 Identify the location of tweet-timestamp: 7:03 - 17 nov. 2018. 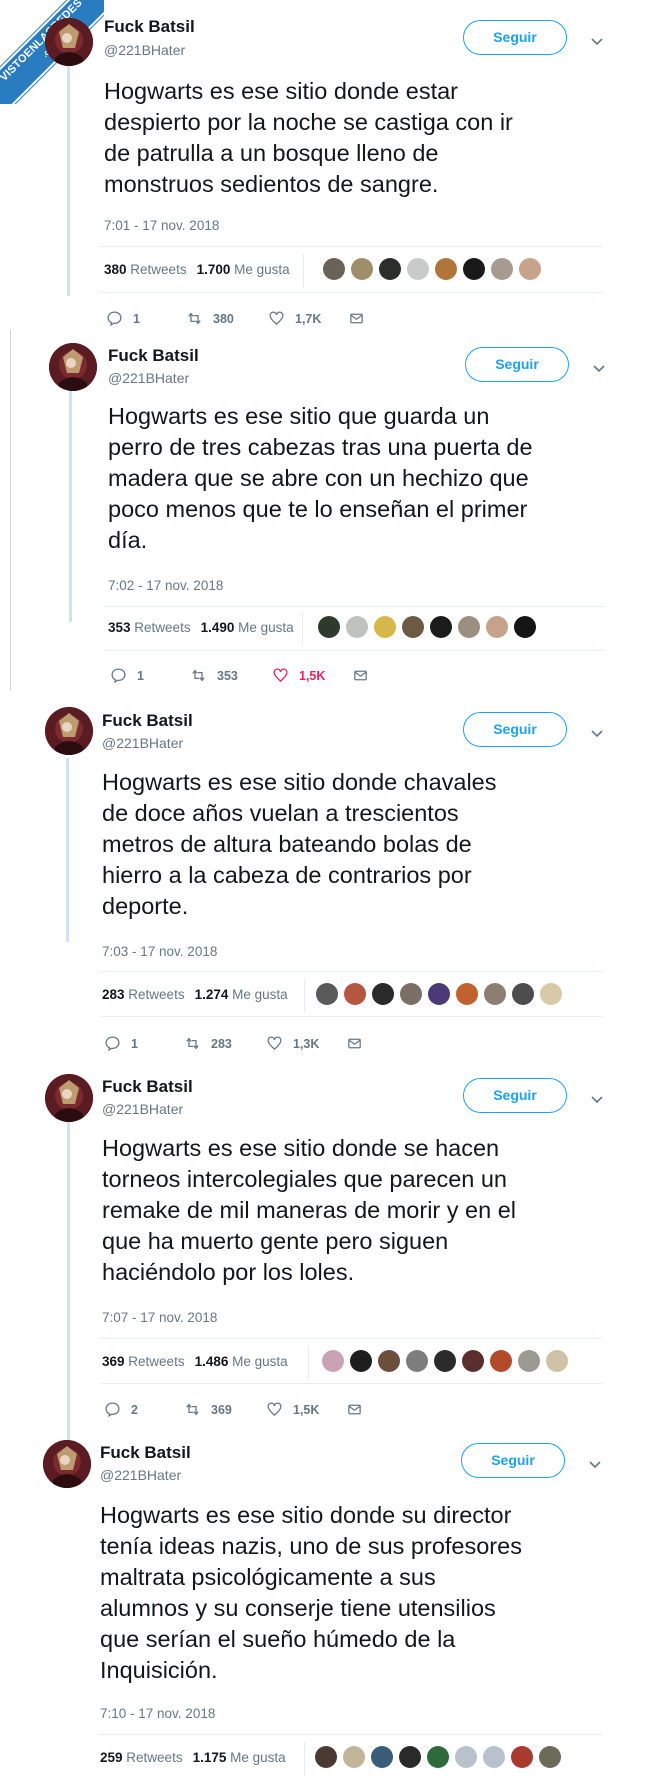
(159, 951).